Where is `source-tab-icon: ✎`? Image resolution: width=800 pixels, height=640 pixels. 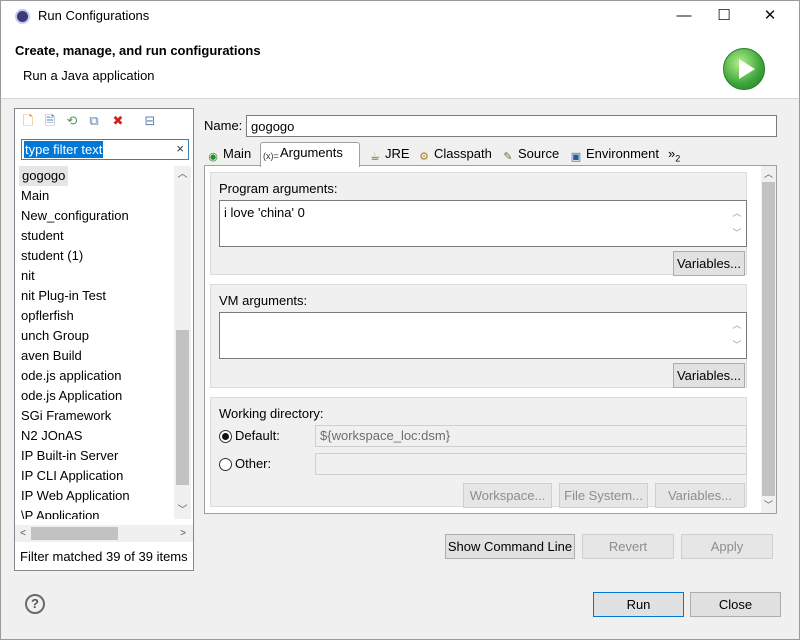 source-tab-icon: ✎ is located at coordinates (508, 157).